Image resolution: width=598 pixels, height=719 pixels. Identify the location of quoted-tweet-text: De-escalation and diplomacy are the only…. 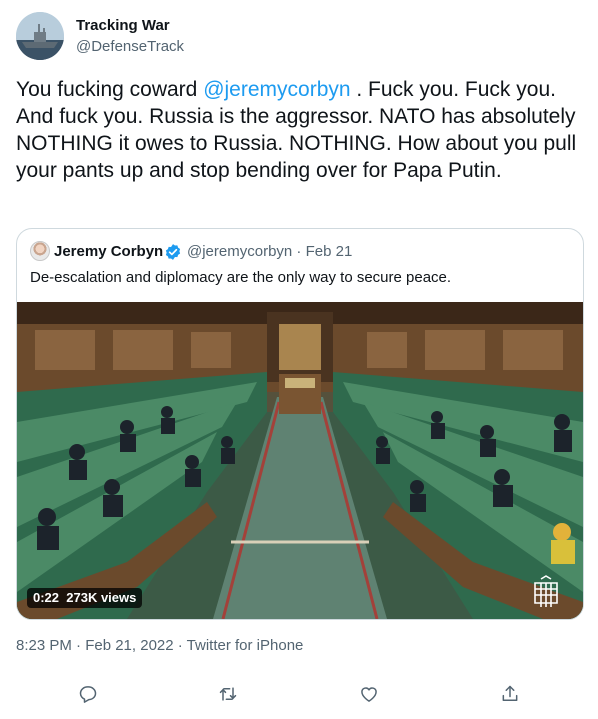
(241, 277).